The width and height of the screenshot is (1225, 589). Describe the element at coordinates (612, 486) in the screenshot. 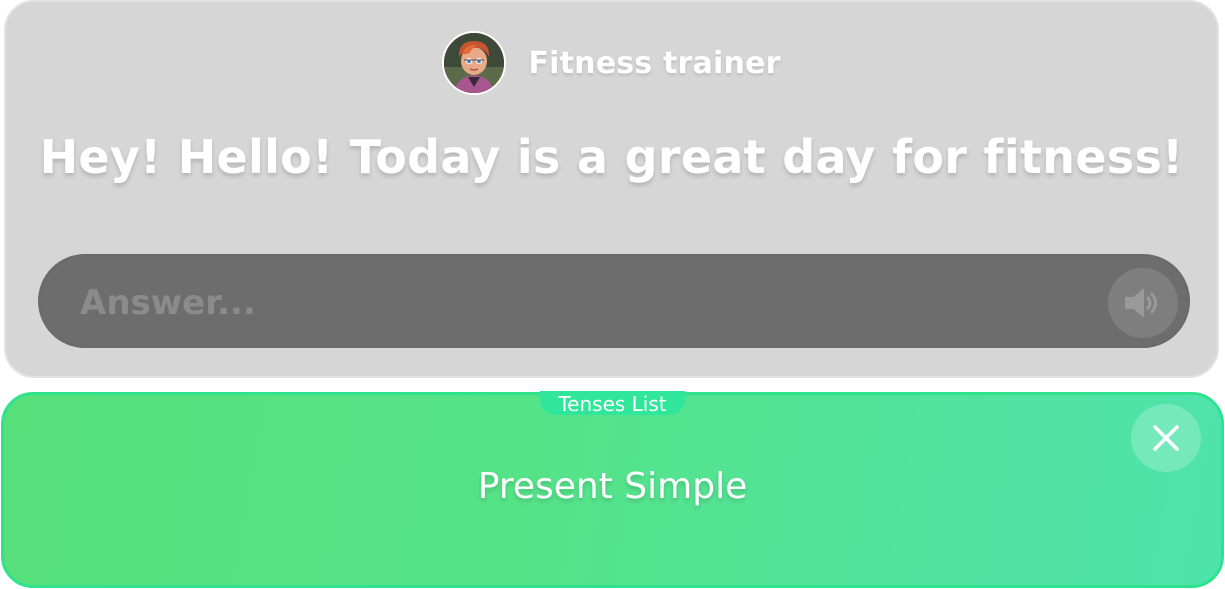

I see `current-tense: Present Simple` at that location.